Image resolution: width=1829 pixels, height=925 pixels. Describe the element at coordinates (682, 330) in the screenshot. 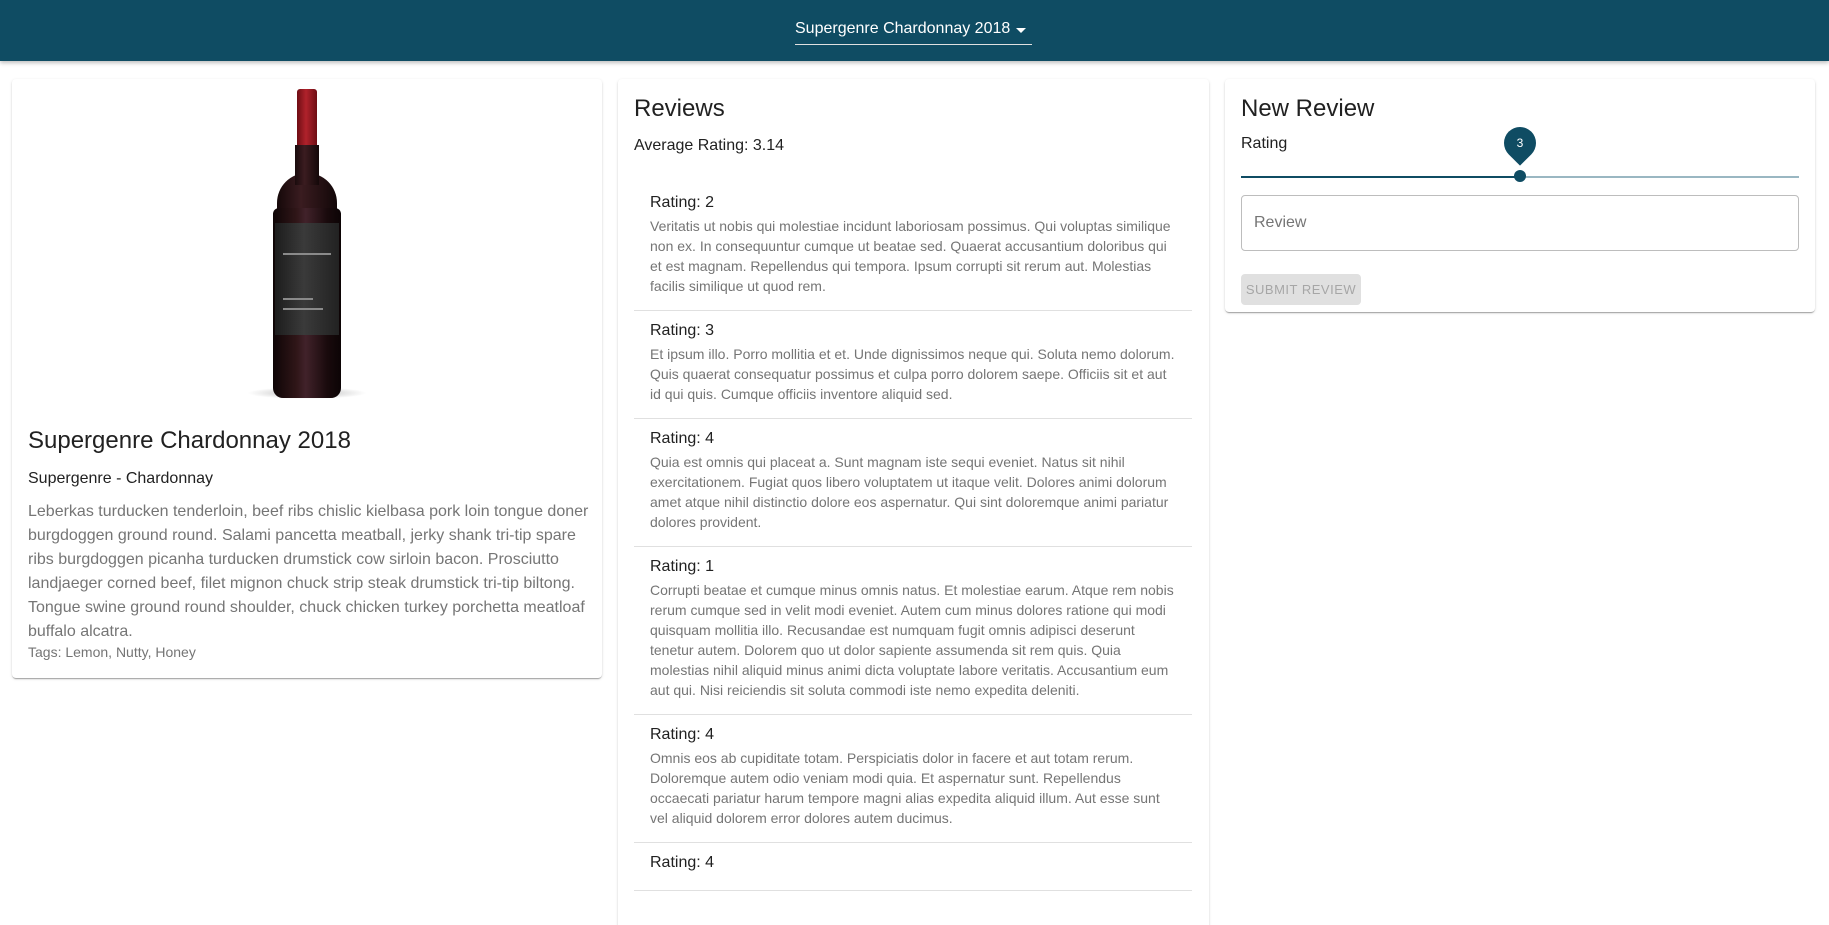

I see `review-rating: Rating: 3` at that location.